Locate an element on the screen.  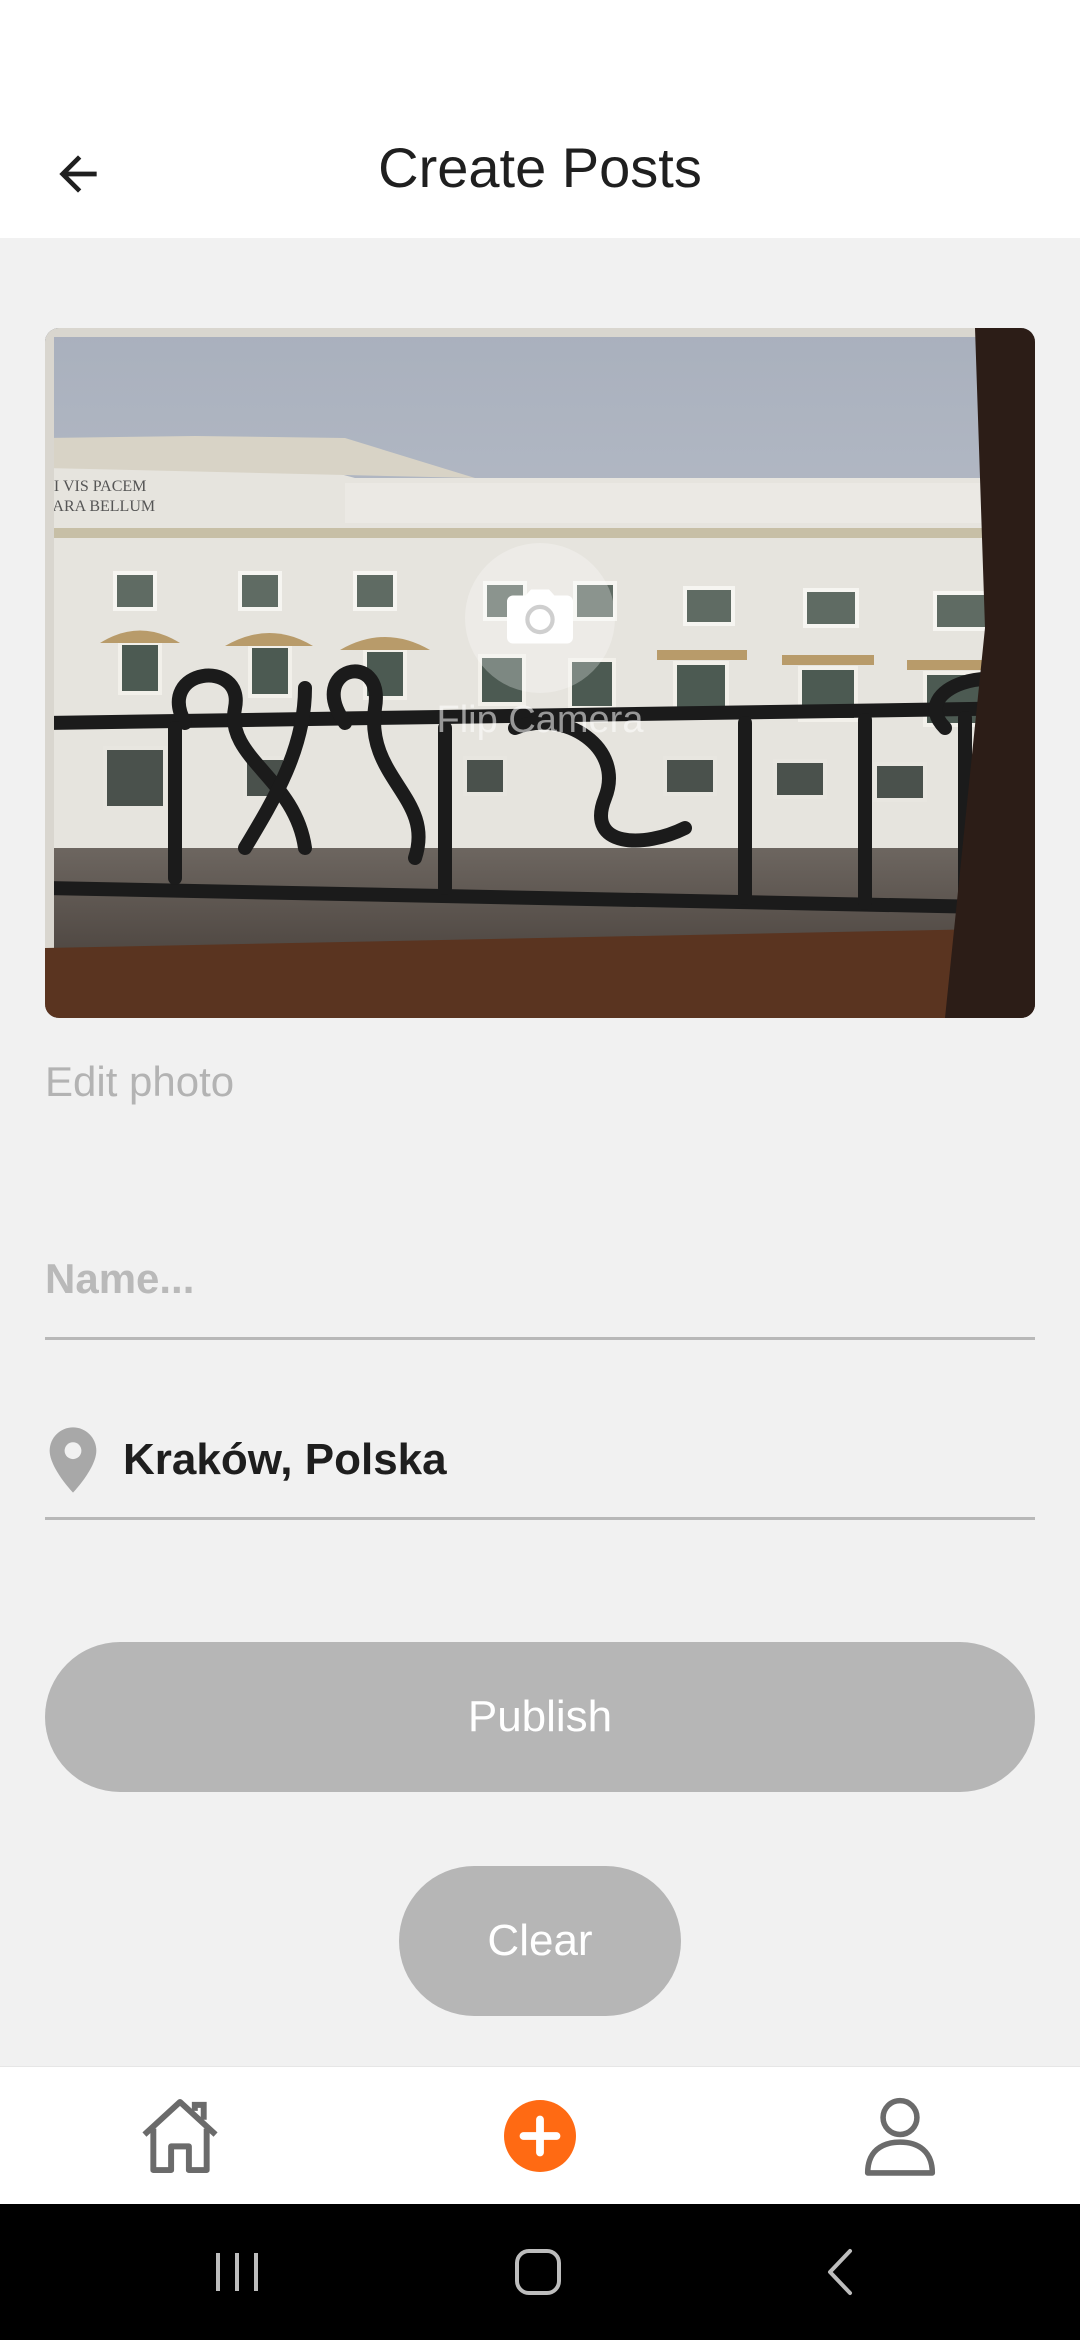
recent-apps-button is located at coordinates (237, 2272).